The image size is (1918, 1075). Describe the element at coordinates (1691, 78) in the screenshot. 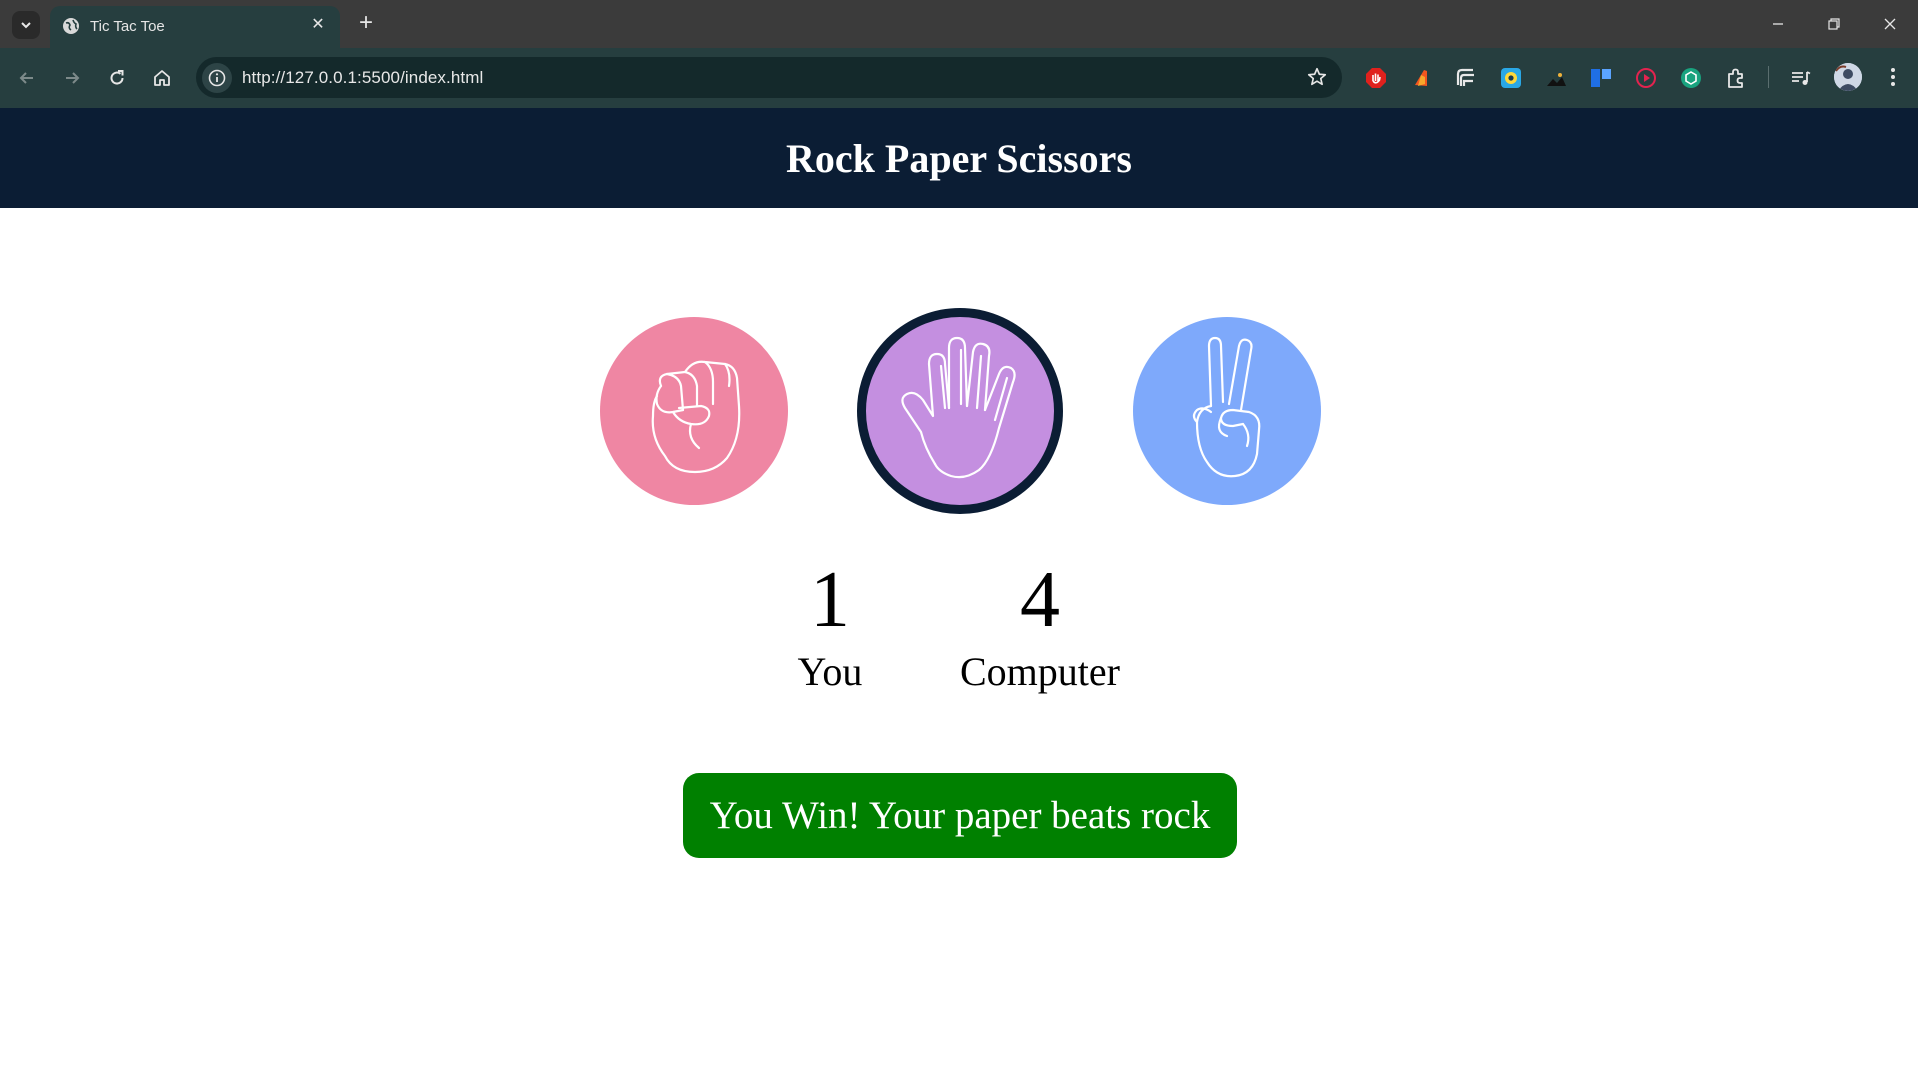

I see `chatgpt-extension-icon` at that location.